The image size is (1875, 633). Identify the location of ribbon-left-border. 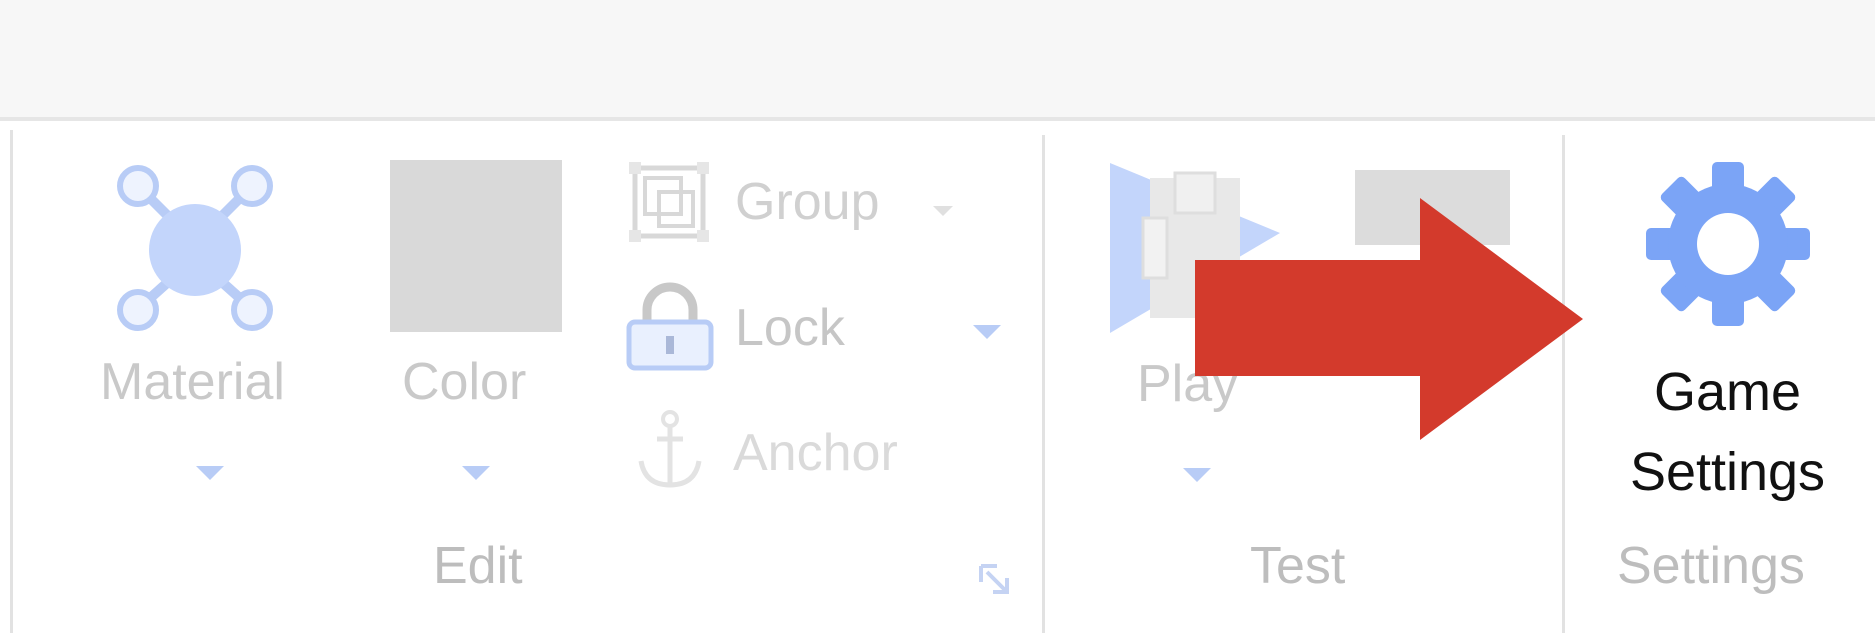
(11, 381).